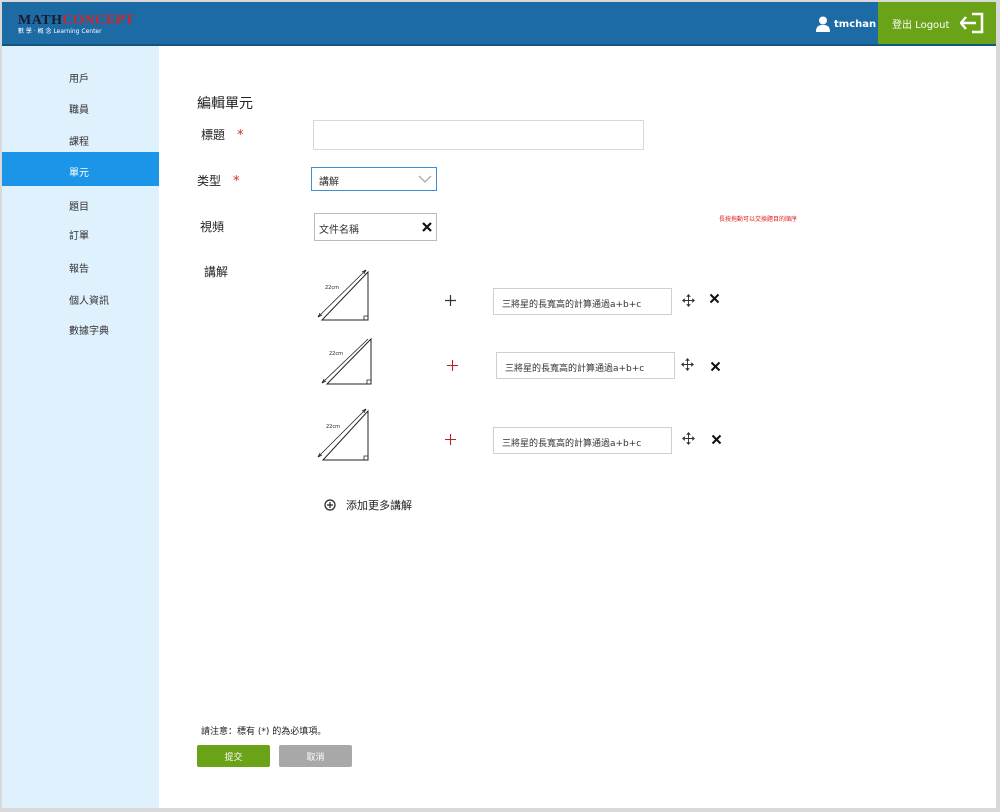 The image size is (1000, 812). What do you see at coordinates (225, 104) in the screenshot?
I see `page-title: 編輯單元` at bounding box center [225, 104].